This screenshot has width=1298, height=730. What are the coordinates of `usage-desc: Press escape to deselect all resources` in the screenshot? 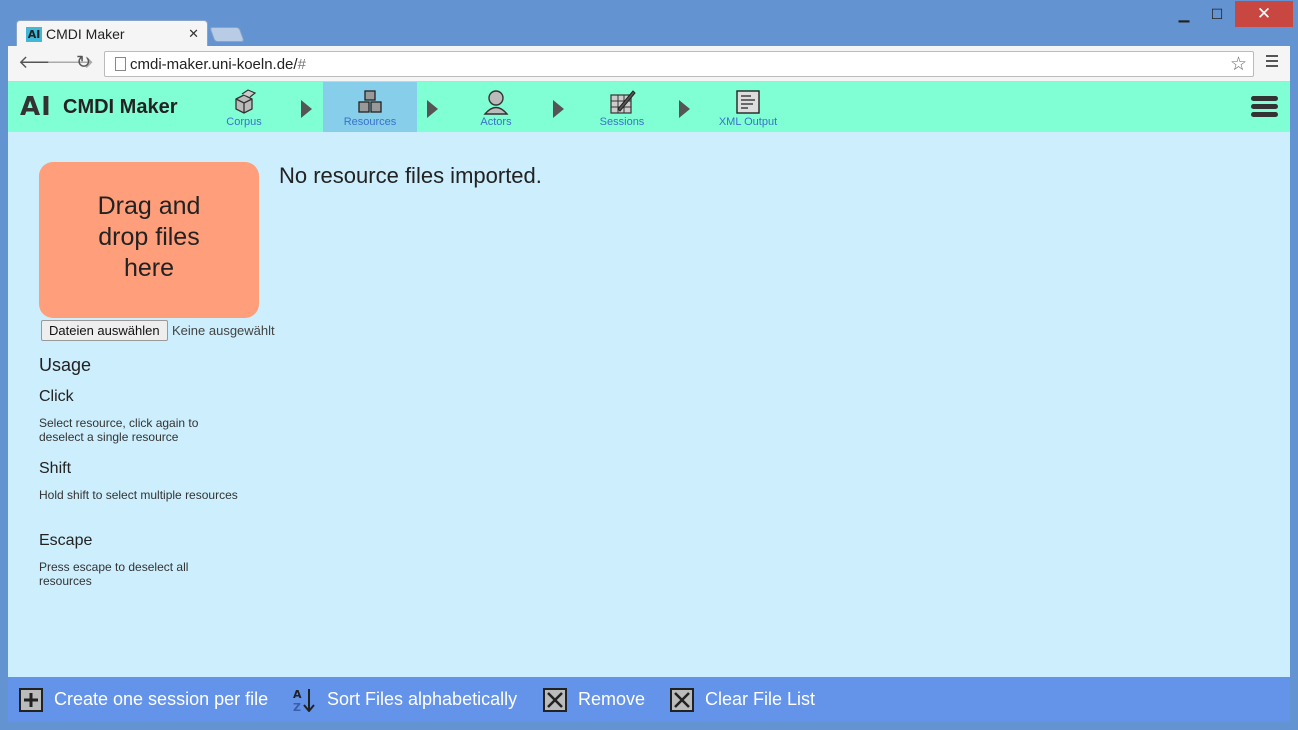 It's located at (114, 574).